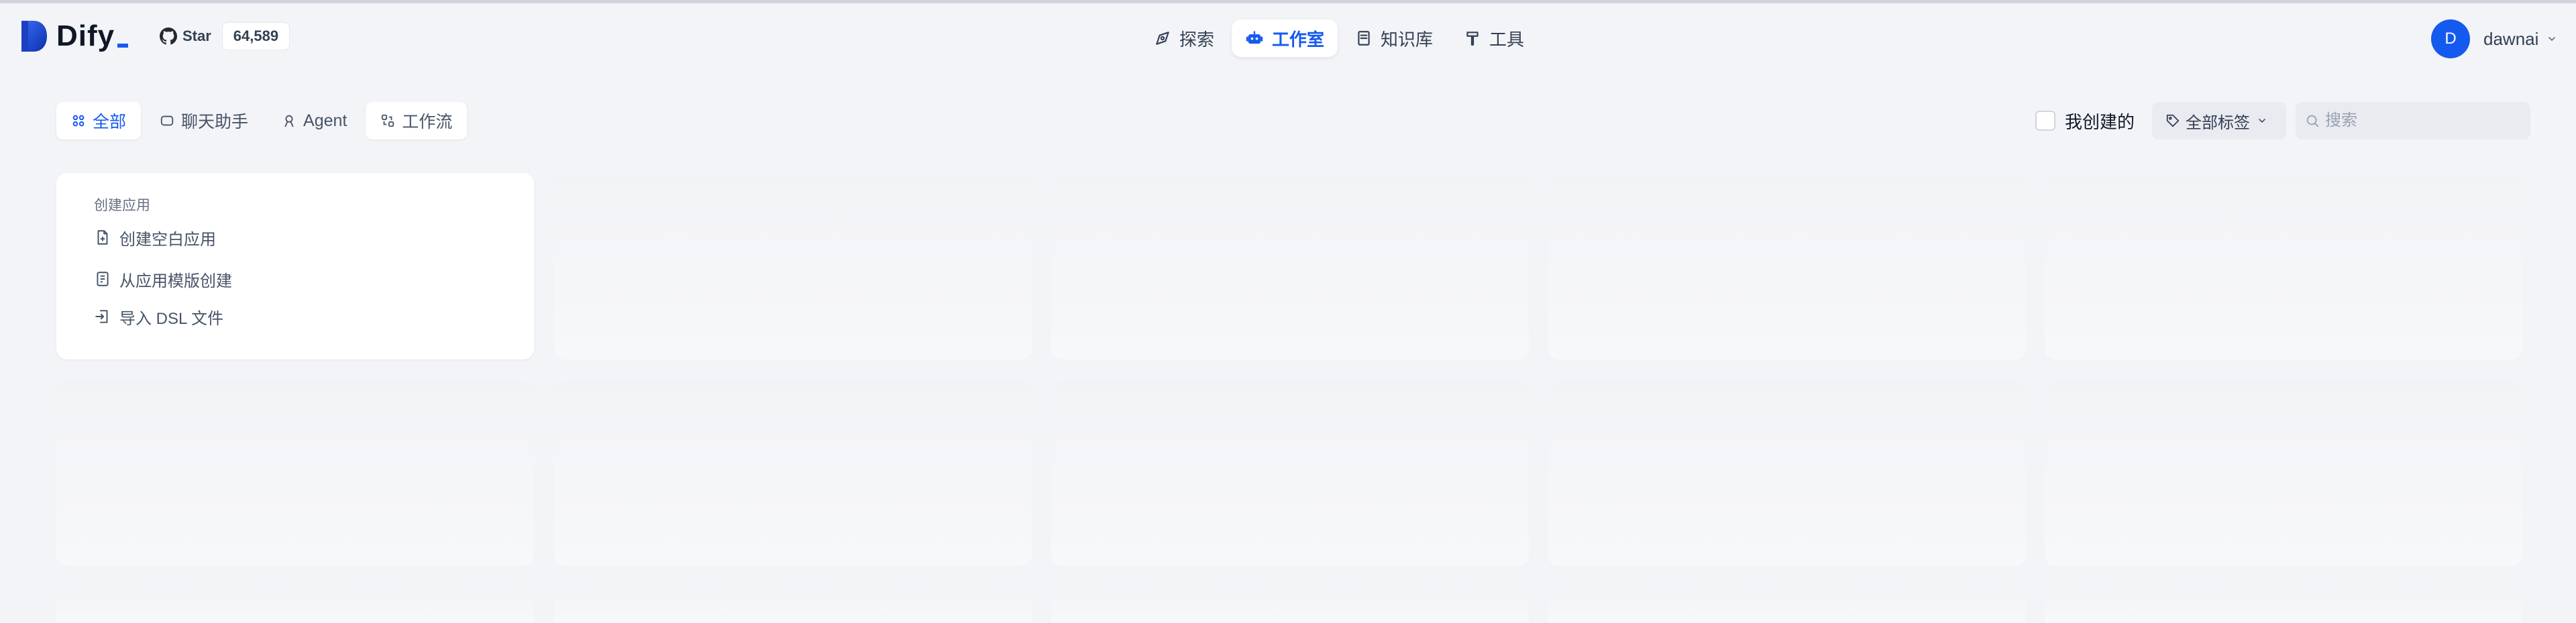 Image resolution: width=2576 pixels, height=623 pixels. What do you see at coordinates (122, 205) in the screenshot?
I see `create-app-title: 创建应用` at bounding box center [122, 205].